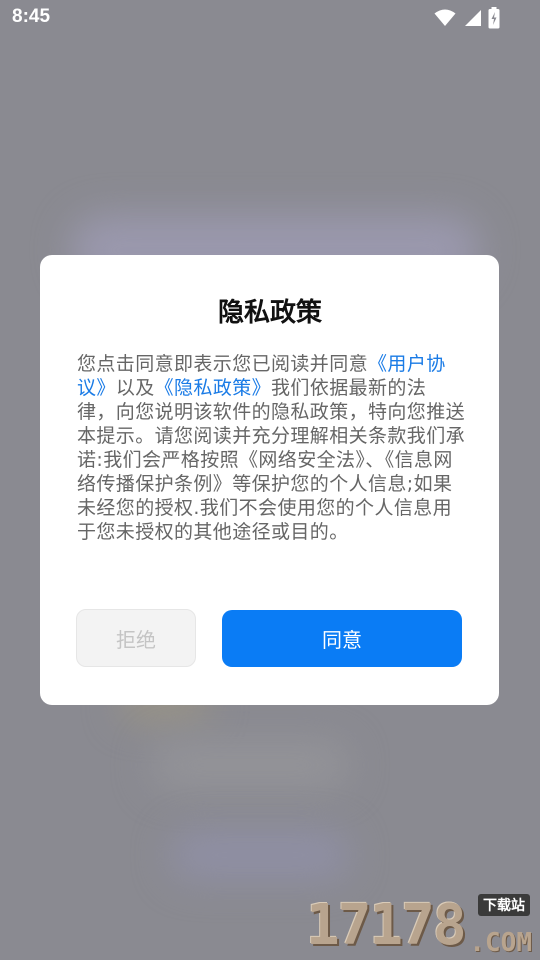  What do you see at coordinates (136, 638) in the screenshot?
I see `reject-button: 拒绝` at bounding box center [136, 638].